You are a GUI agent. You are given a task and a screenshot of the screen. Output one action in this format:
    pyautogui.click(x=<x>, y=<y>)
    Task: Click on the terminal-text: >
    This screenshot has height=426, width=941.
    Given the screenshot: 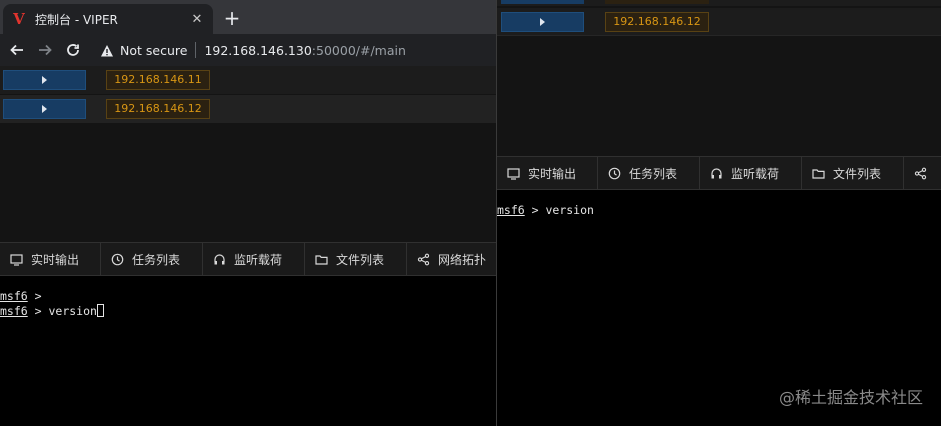 What is the action you would take?
    pyautogui.click(x=38, y=296)
    